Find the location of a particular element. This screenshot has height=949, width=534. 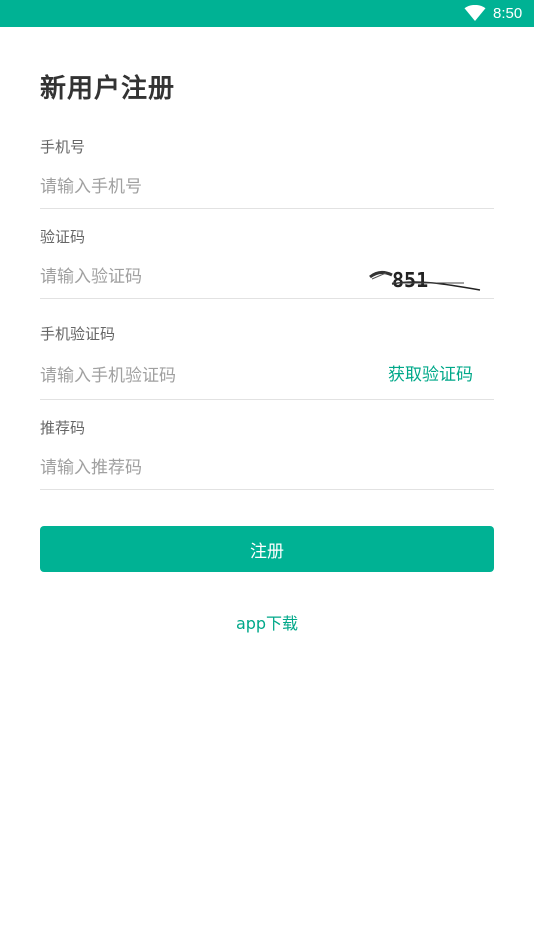

app-download-link: app下载 is located at coordinates (267, 624).